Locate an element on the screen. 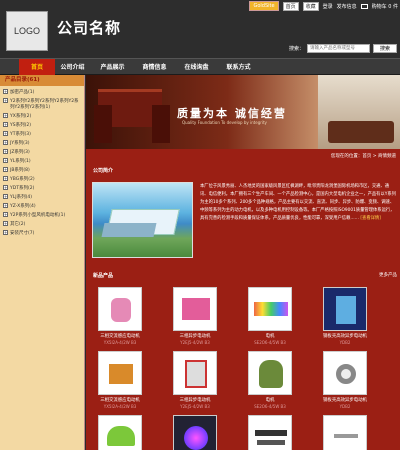  sidebar-item: + YX系列(2) is located at coordinates (42, 116).